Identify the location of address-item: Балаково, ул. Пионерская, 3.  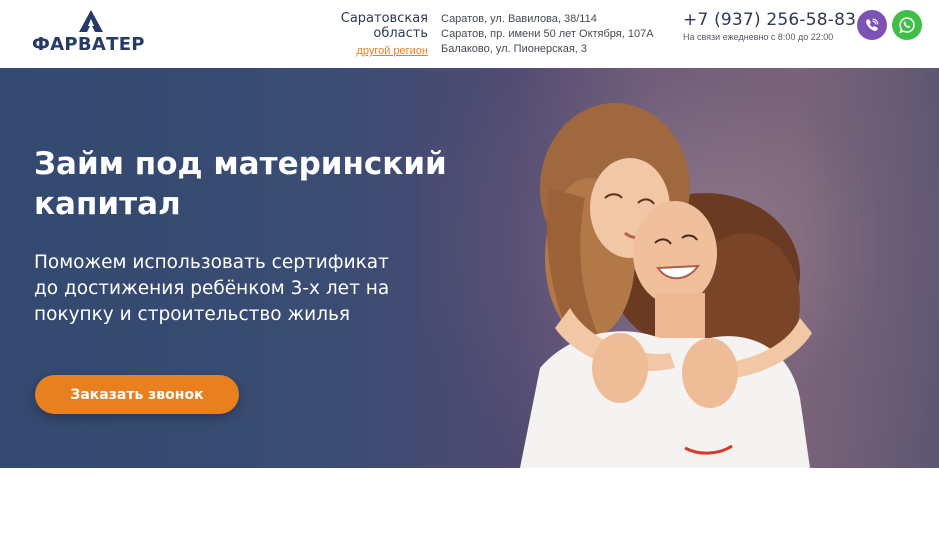
(514, 49).